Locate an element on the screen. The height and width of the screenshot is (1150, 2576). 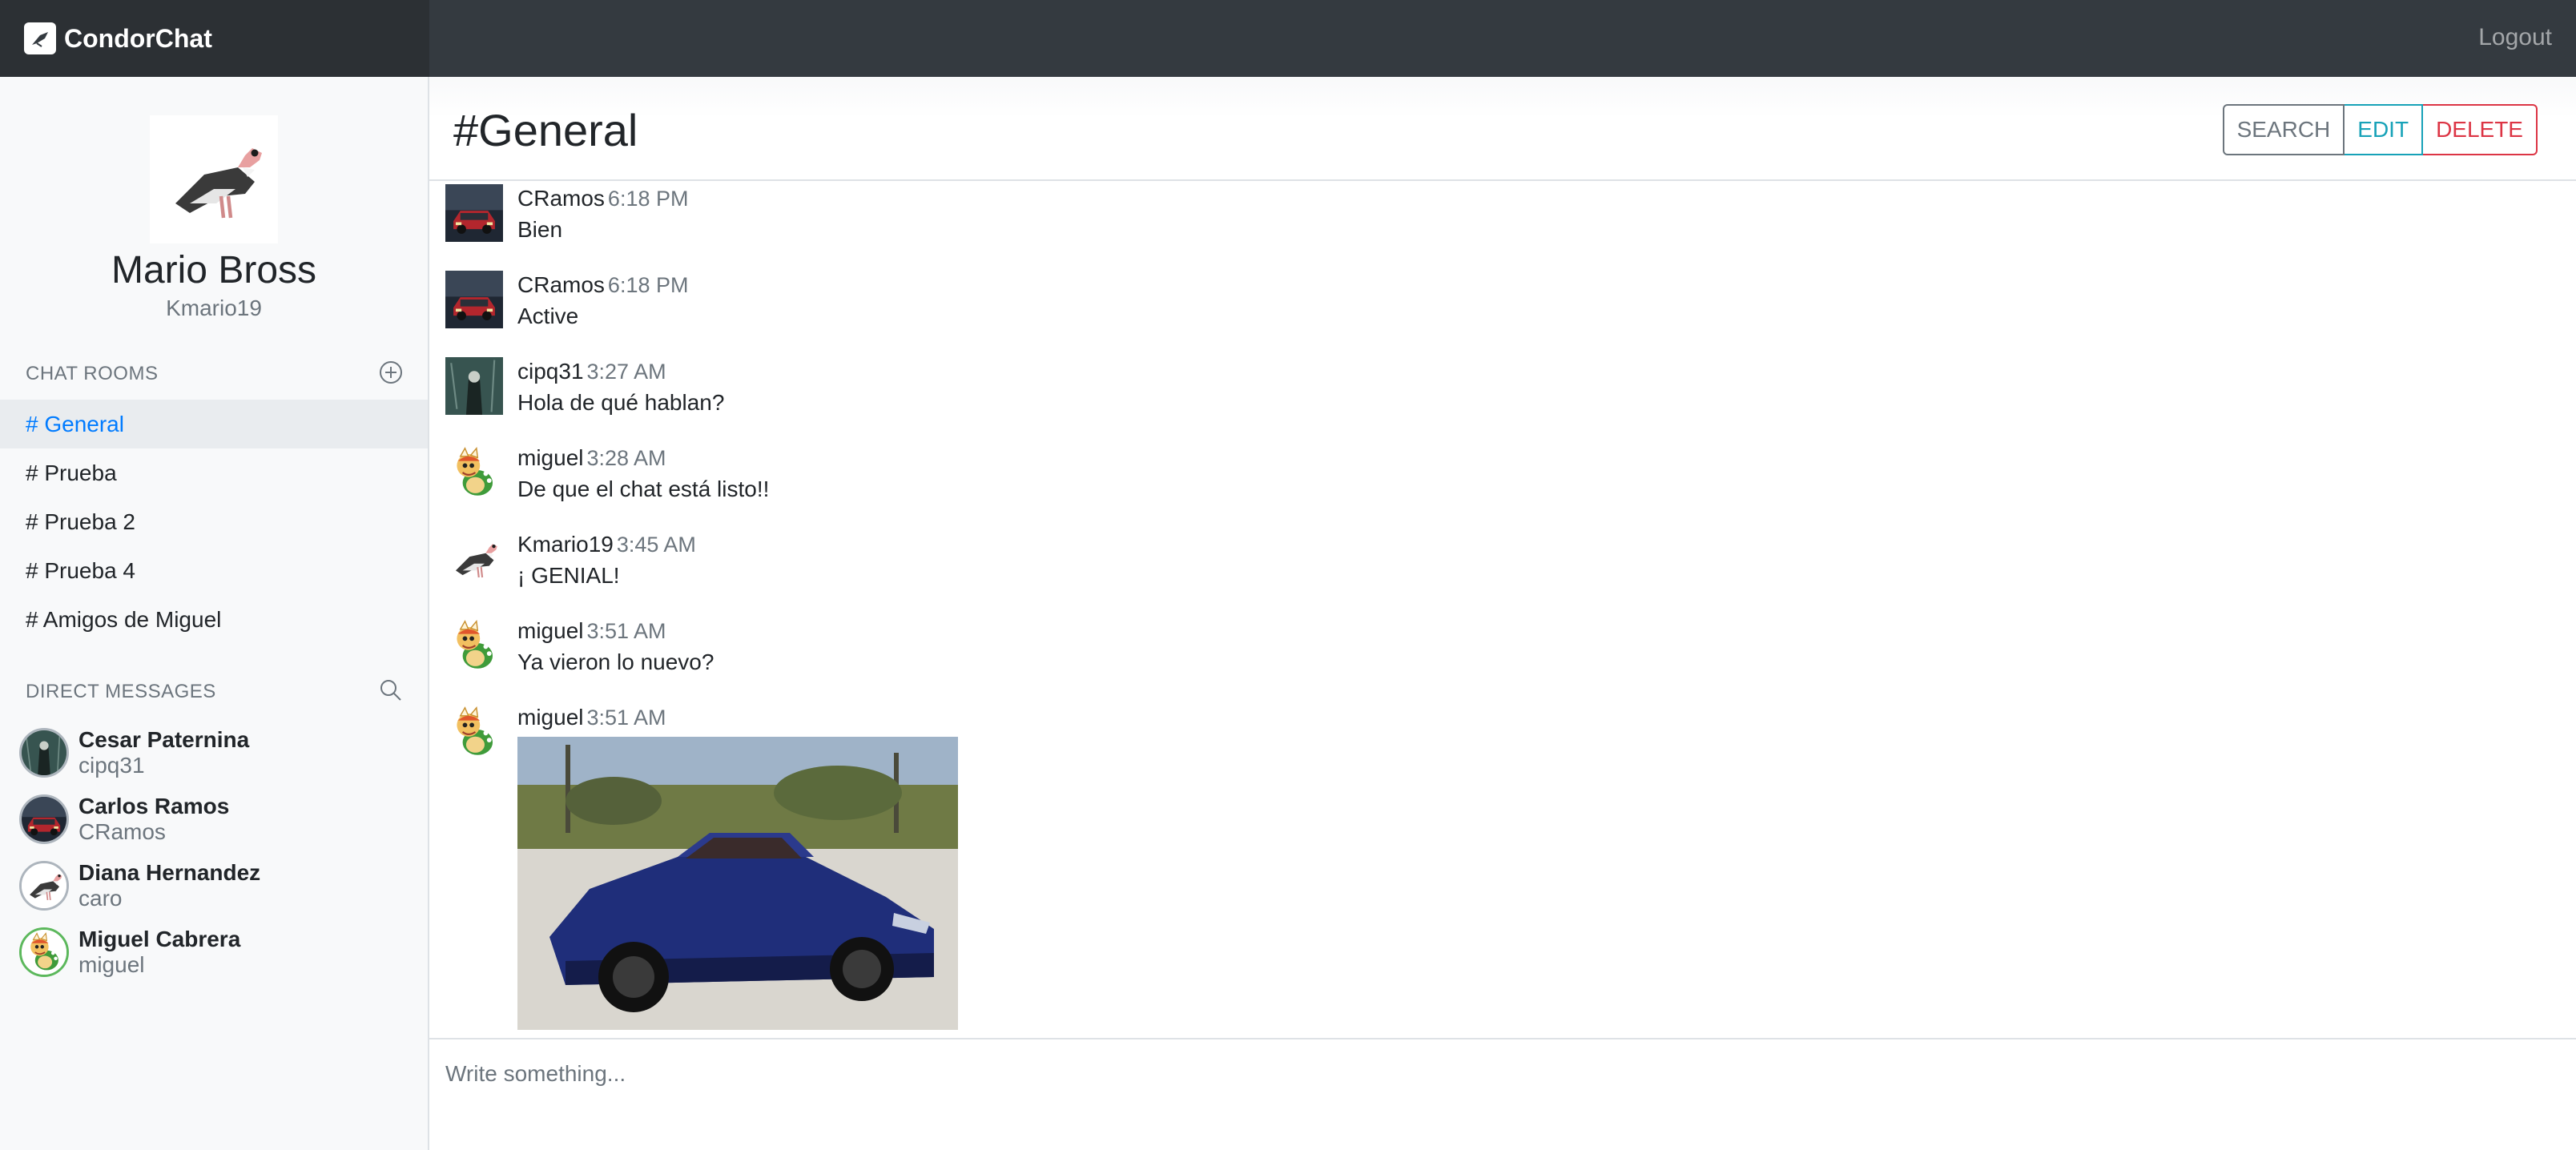
chat-rooms-header: CHAT ROOMS is located at coordinates (214, 374).